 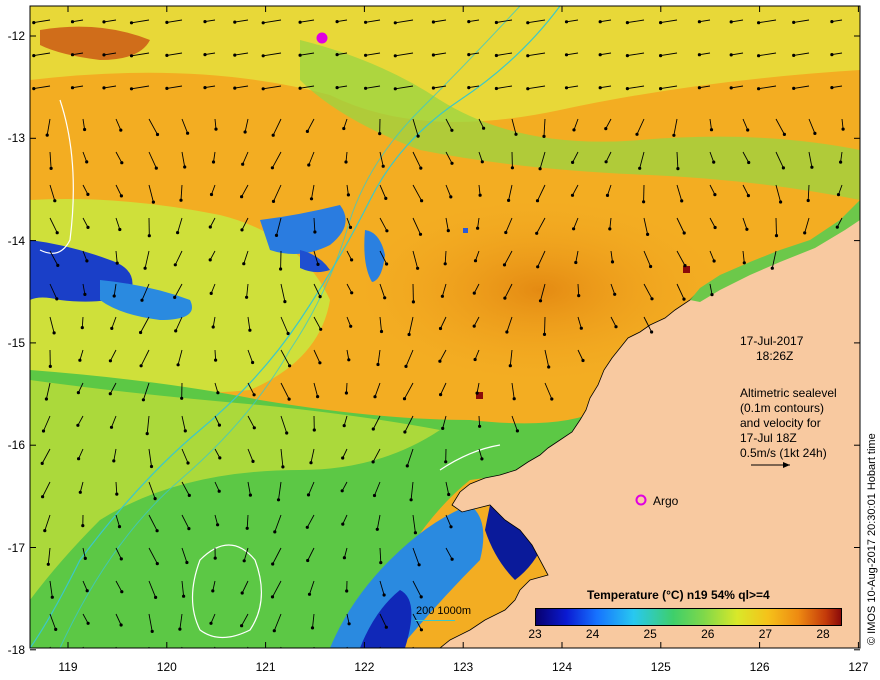 I want to click on x-axis-label: 123, so click(x=463, y=667).